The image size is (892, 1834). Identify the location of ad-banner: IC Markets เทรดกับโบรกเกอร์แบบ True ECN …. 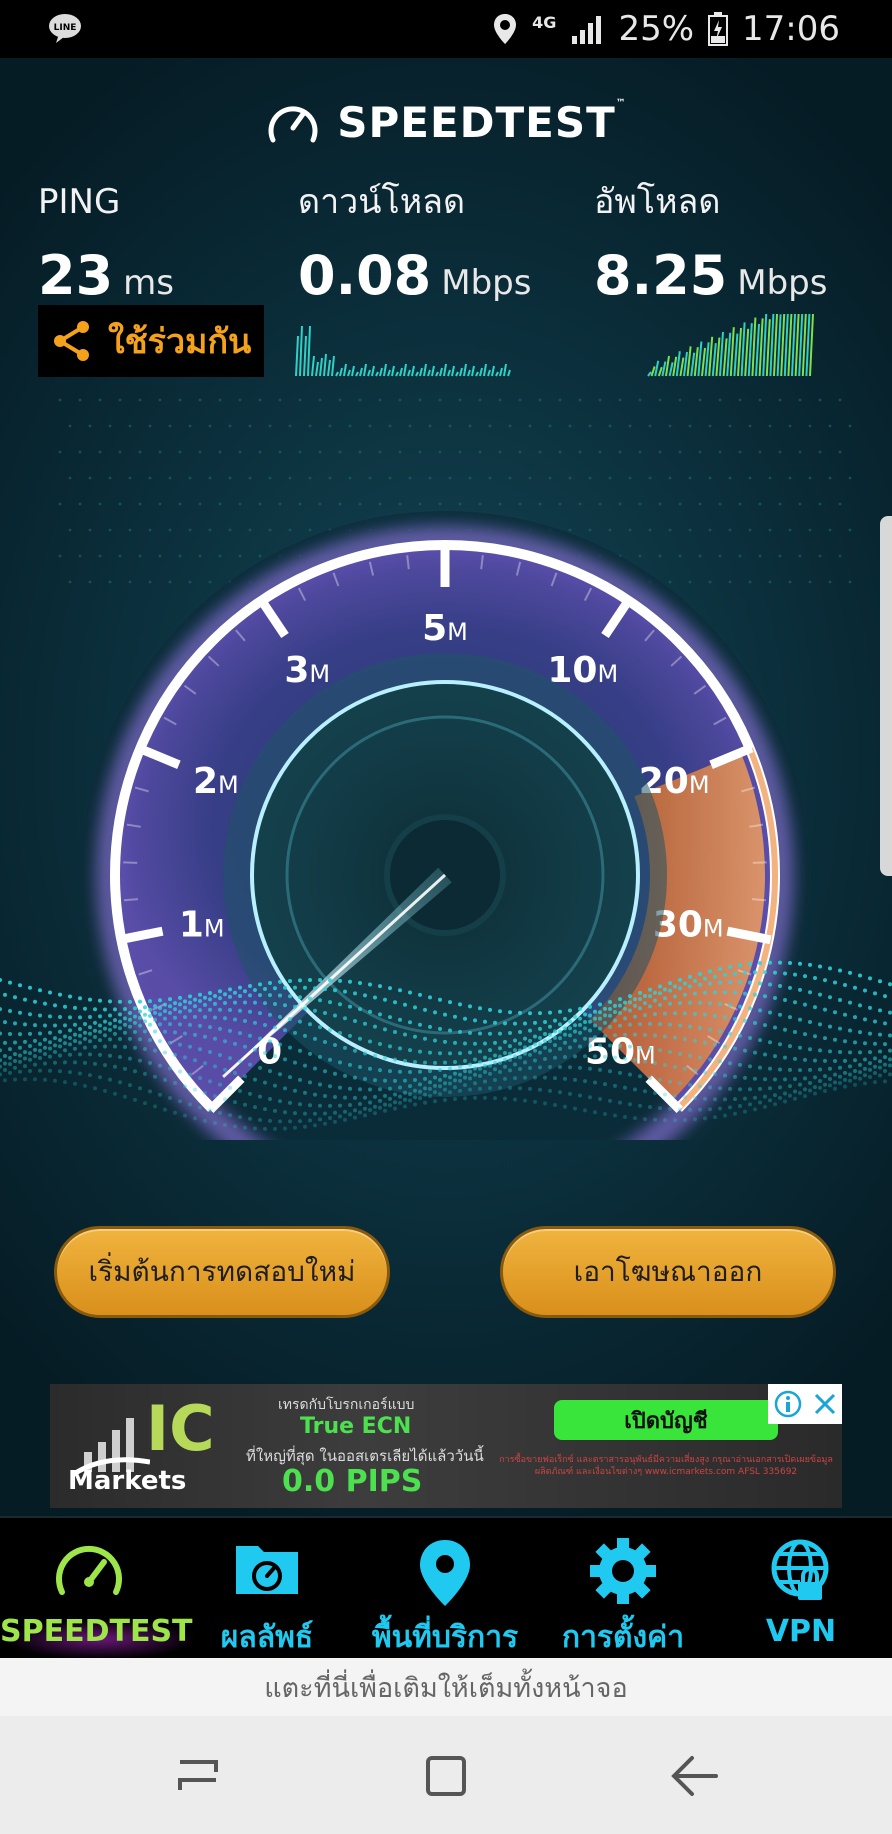
(446, 1446).